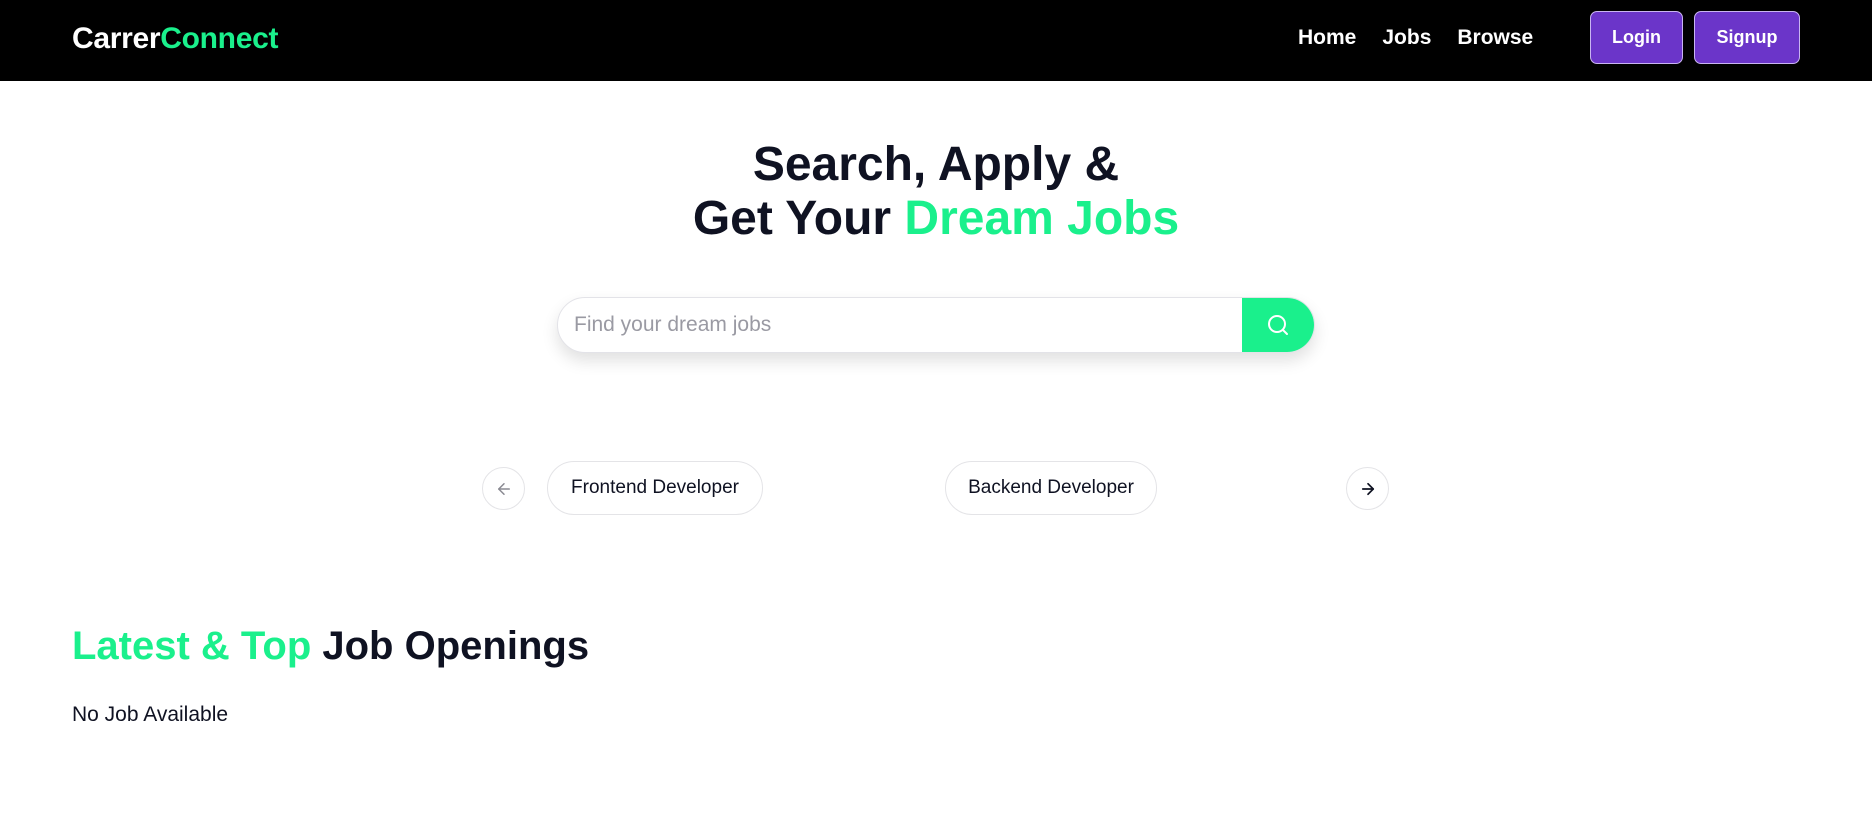 This screenshot has width=1872, height=829. Describe the element at coordinates (1747, 37) in the screenshot. I see `signup-button: Signup` at that location.